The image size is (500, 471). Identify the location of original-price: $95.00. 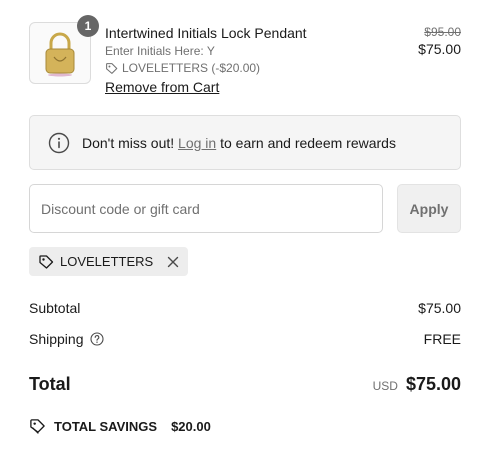
(442, 32).